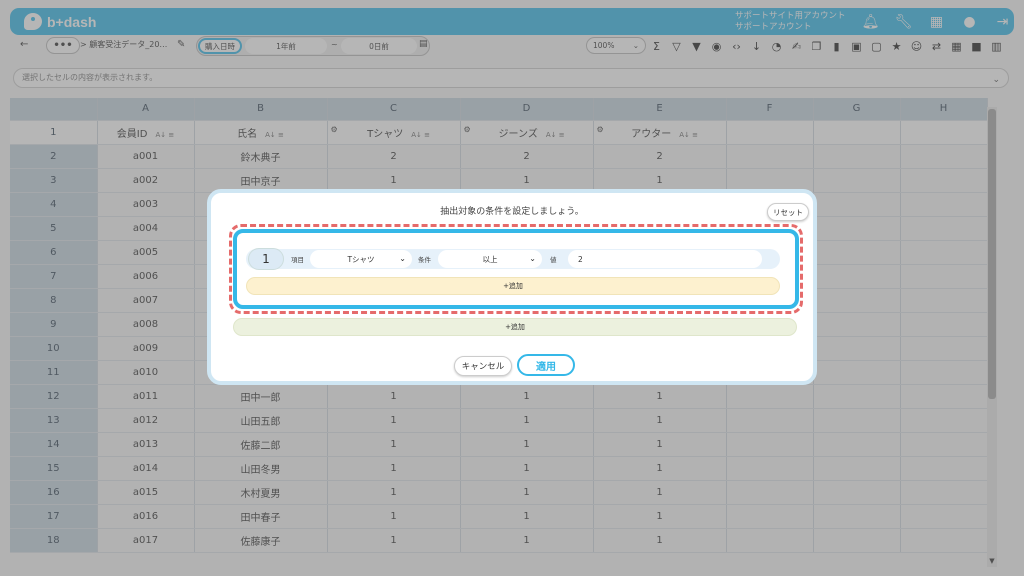  I want to click on apply-button: 適用, so click(546, 365).